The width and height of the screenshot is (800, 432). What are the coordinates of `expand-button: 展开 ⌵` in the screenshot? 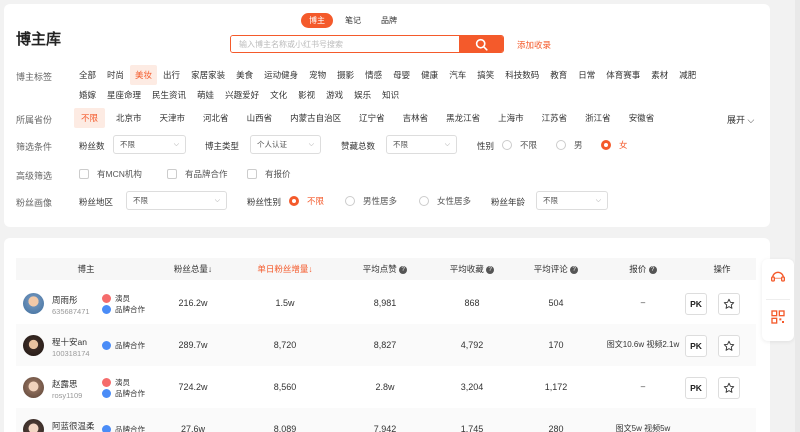 It's located at (740, 119).